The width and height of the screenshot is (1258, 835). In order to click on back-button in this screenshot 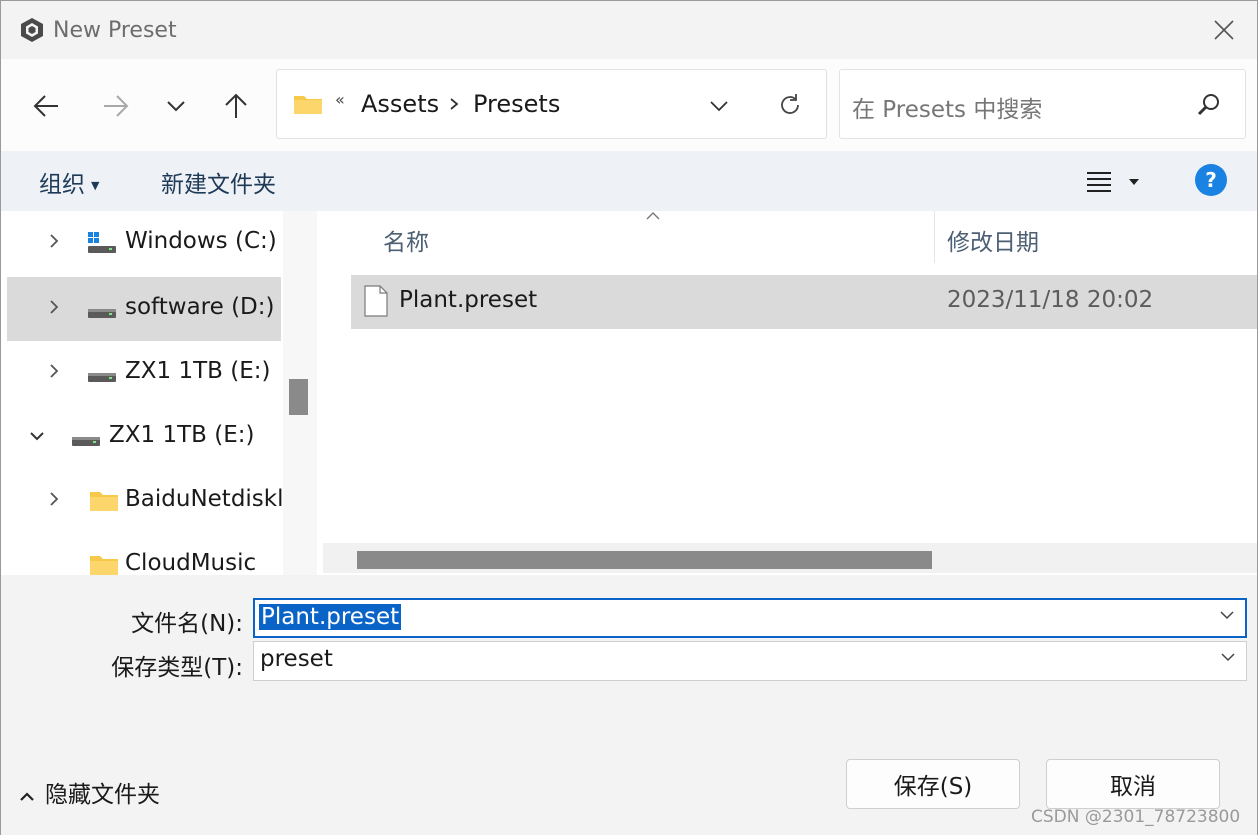, I will do `click(46, 106)`.